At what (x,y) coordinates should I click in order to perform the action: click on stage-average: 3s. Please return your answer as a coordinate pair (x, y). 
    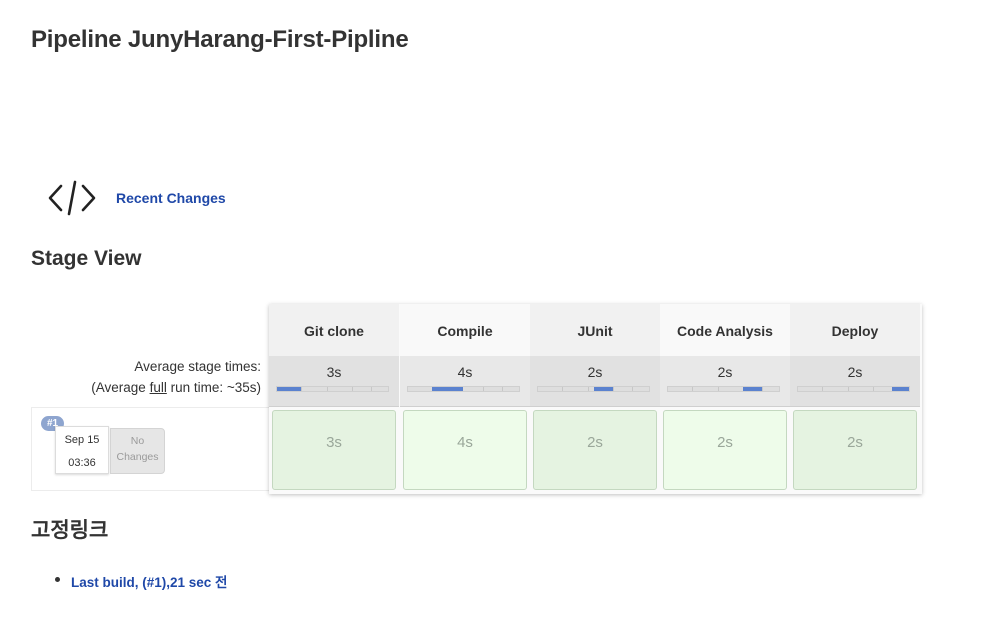
    Looking at the image, I should click on (334, 381).